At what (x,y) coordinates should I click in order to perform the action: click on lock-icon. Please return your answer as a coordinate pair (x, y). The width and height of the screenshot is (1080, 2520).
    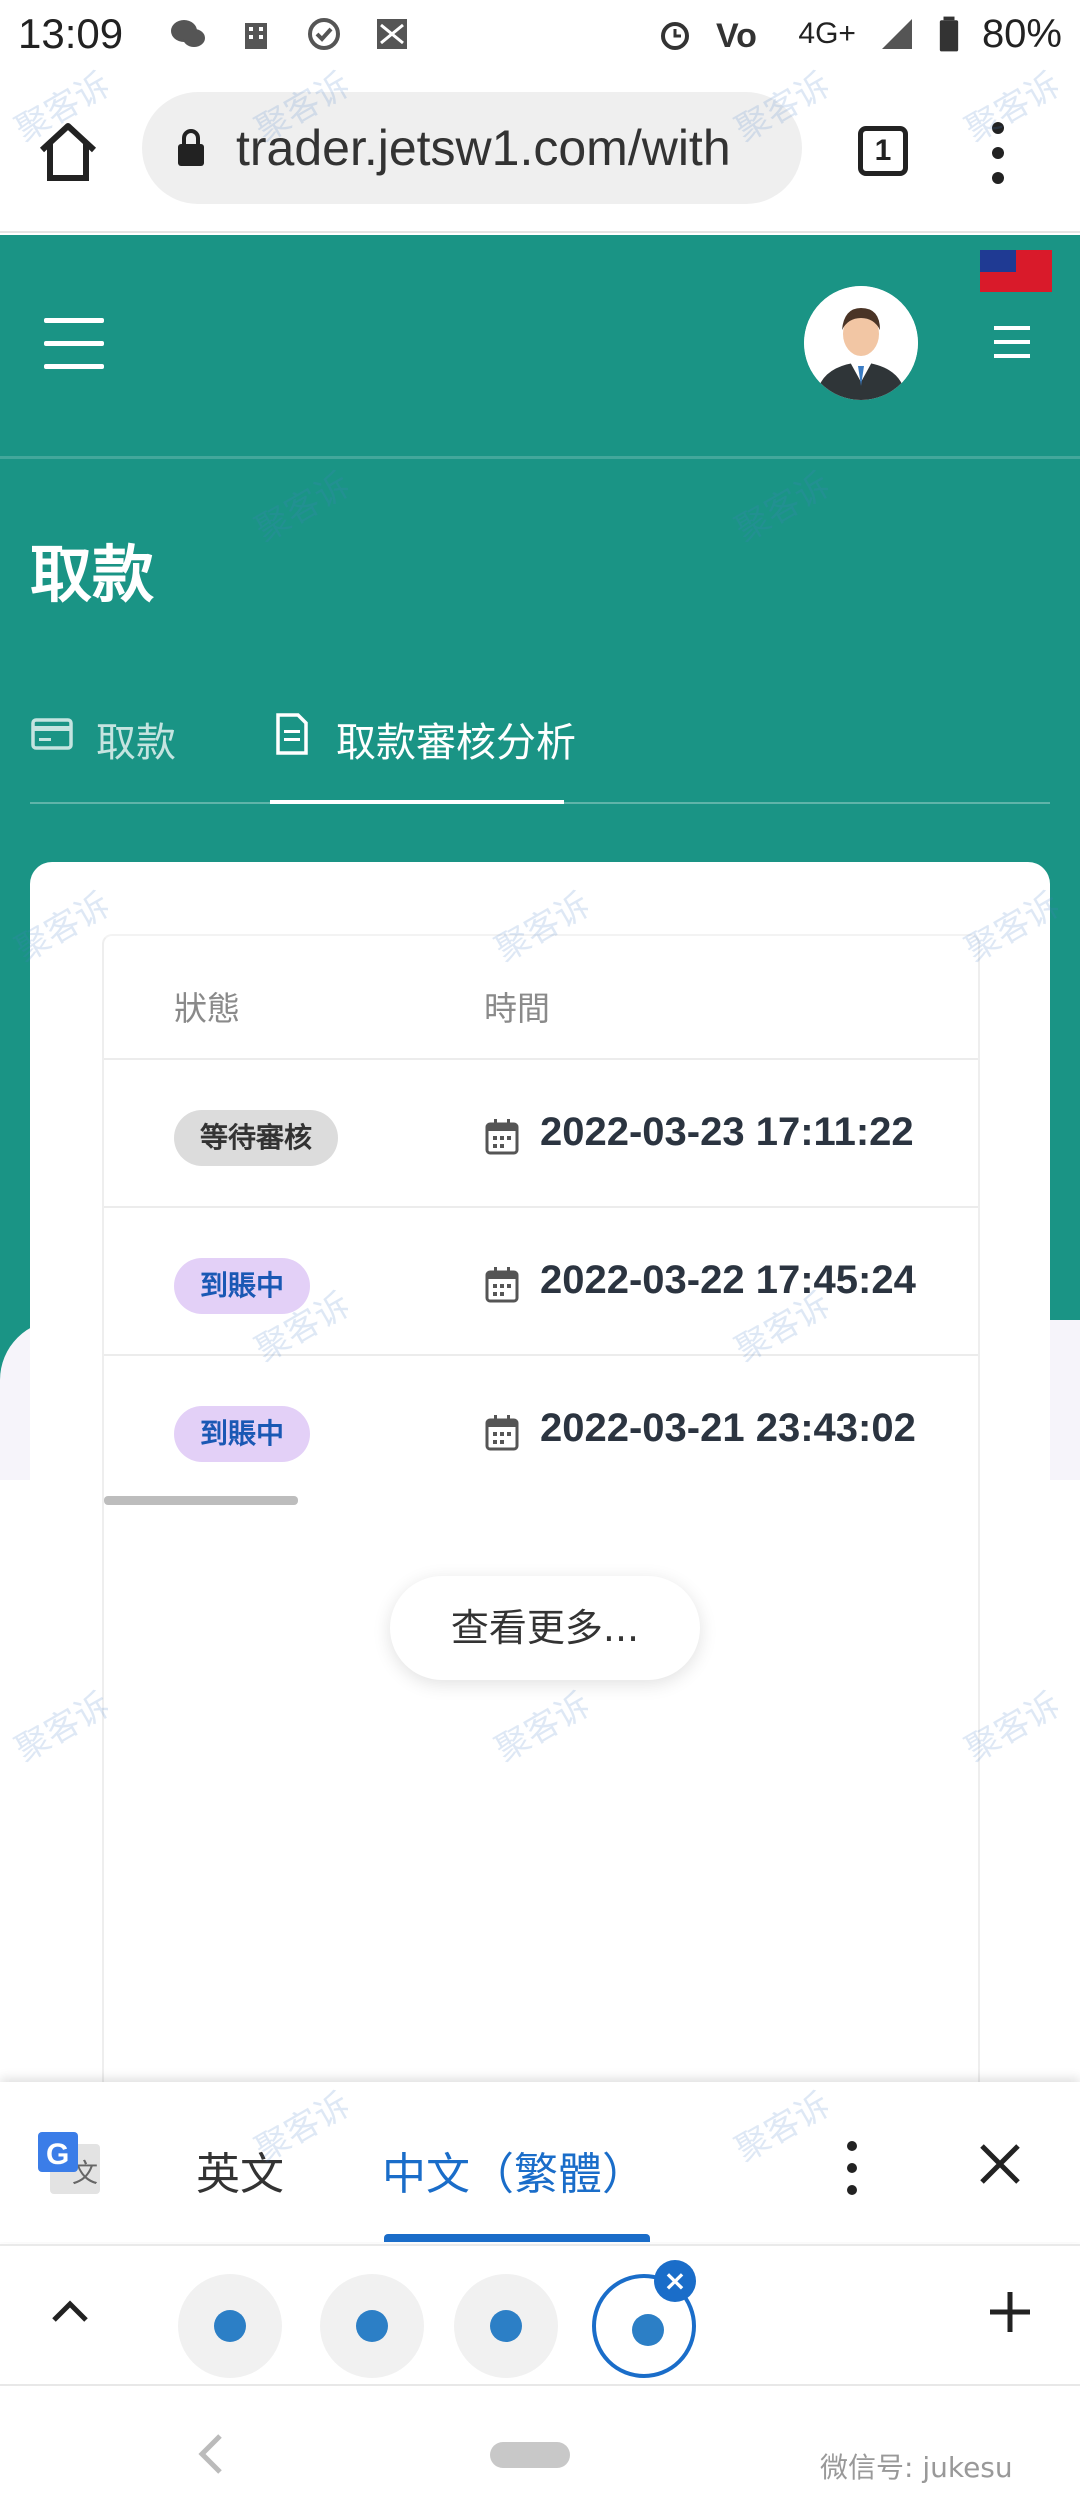
    Looking at the image, I should click on (191, 147).